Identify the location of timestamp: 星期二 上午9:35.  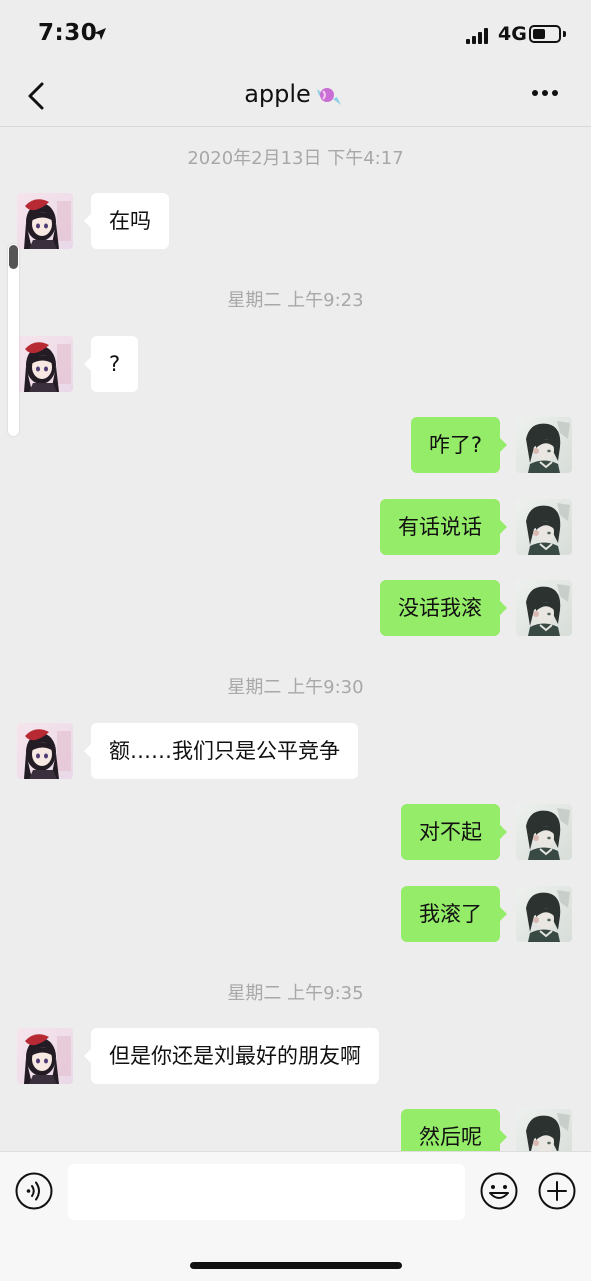
(295, 993).